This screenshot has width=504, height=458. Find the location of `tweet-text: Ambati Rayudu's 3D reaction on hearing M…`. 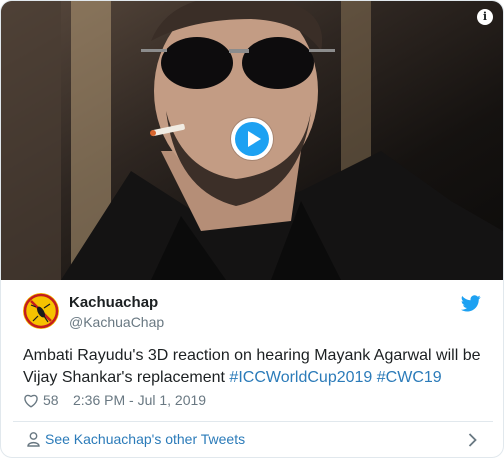

tweet-text: Ambati Rayudu's 3D reaction on hearing M… is located at coordinates (258, 367).